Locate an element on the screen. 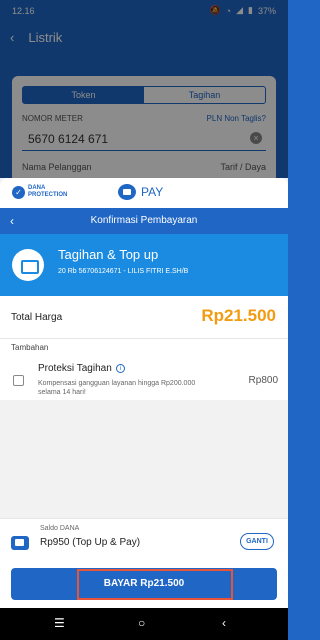 This screenshot has height=640, width=320. pay-button-label: BAYAR Rp21.500 is located at coordinates (144, 583).